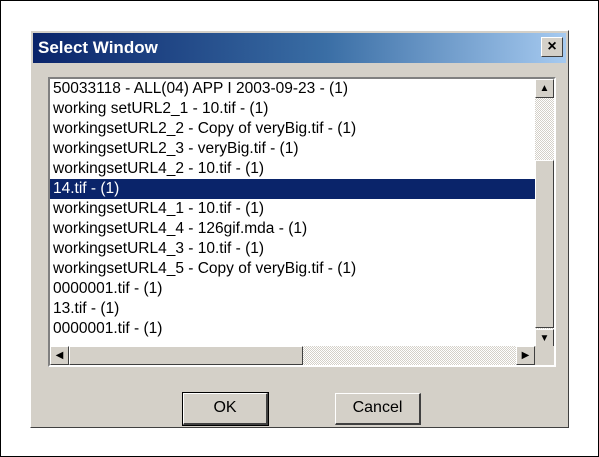 The image size is (599, 457). What do you see at coordinates (186, 355) in the screenshot?
I see `horizontal-scroll-thumb` at bounding box center [186, 355].